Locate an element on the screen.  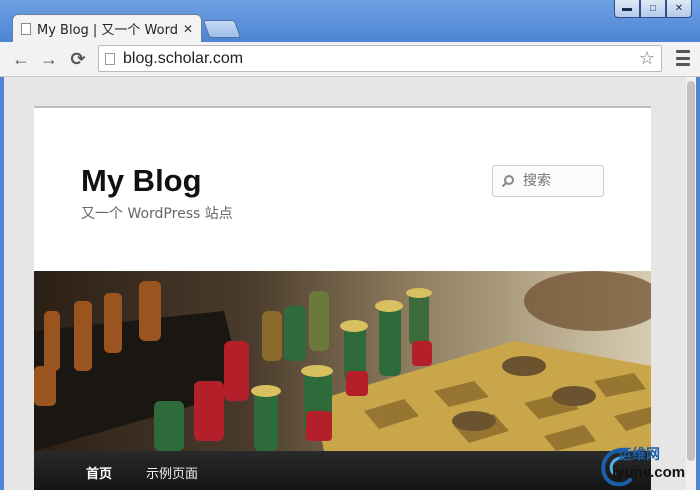
nav-item-sample-page: 示例页面 is located at coordinates (172, 472).